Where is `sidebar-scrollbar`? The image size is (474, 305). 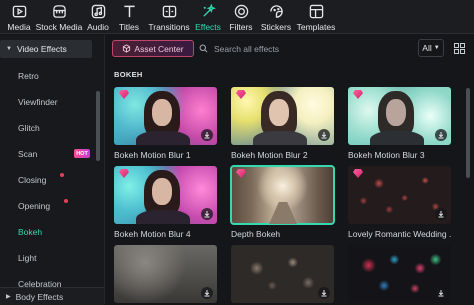 sidebar-scrollbar is located at coordinates (98, 126).